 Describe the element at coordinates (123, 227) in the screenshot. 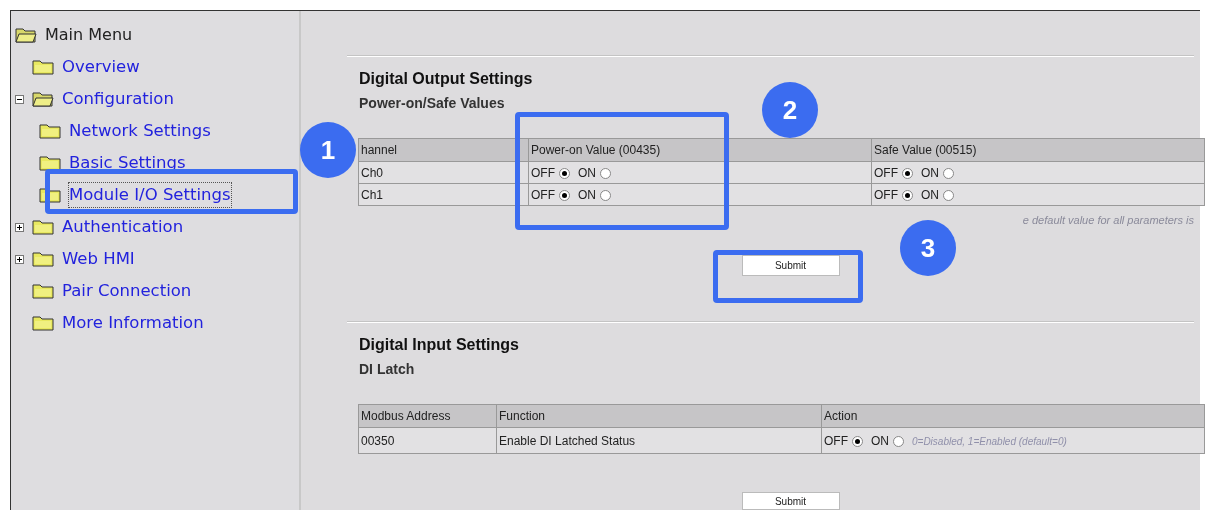

I see `menu-link: Authentication` at that location.